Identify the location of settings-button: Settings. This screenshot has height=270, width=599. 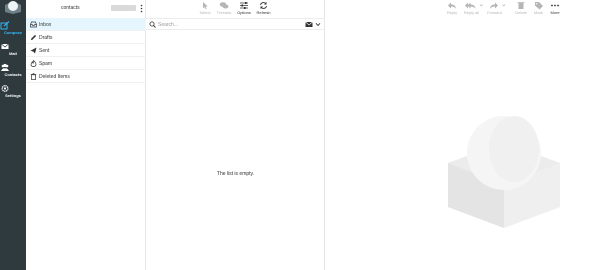
(13, 91).